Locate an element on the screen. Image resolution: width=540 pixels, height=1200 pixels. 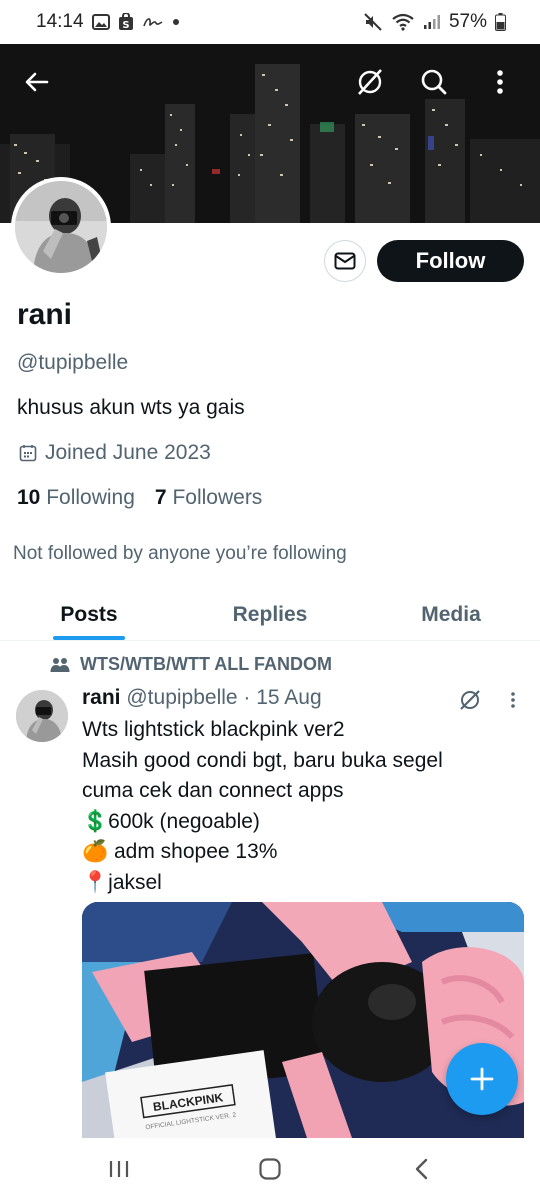
post-more-button is located at coordinates (513, 700).